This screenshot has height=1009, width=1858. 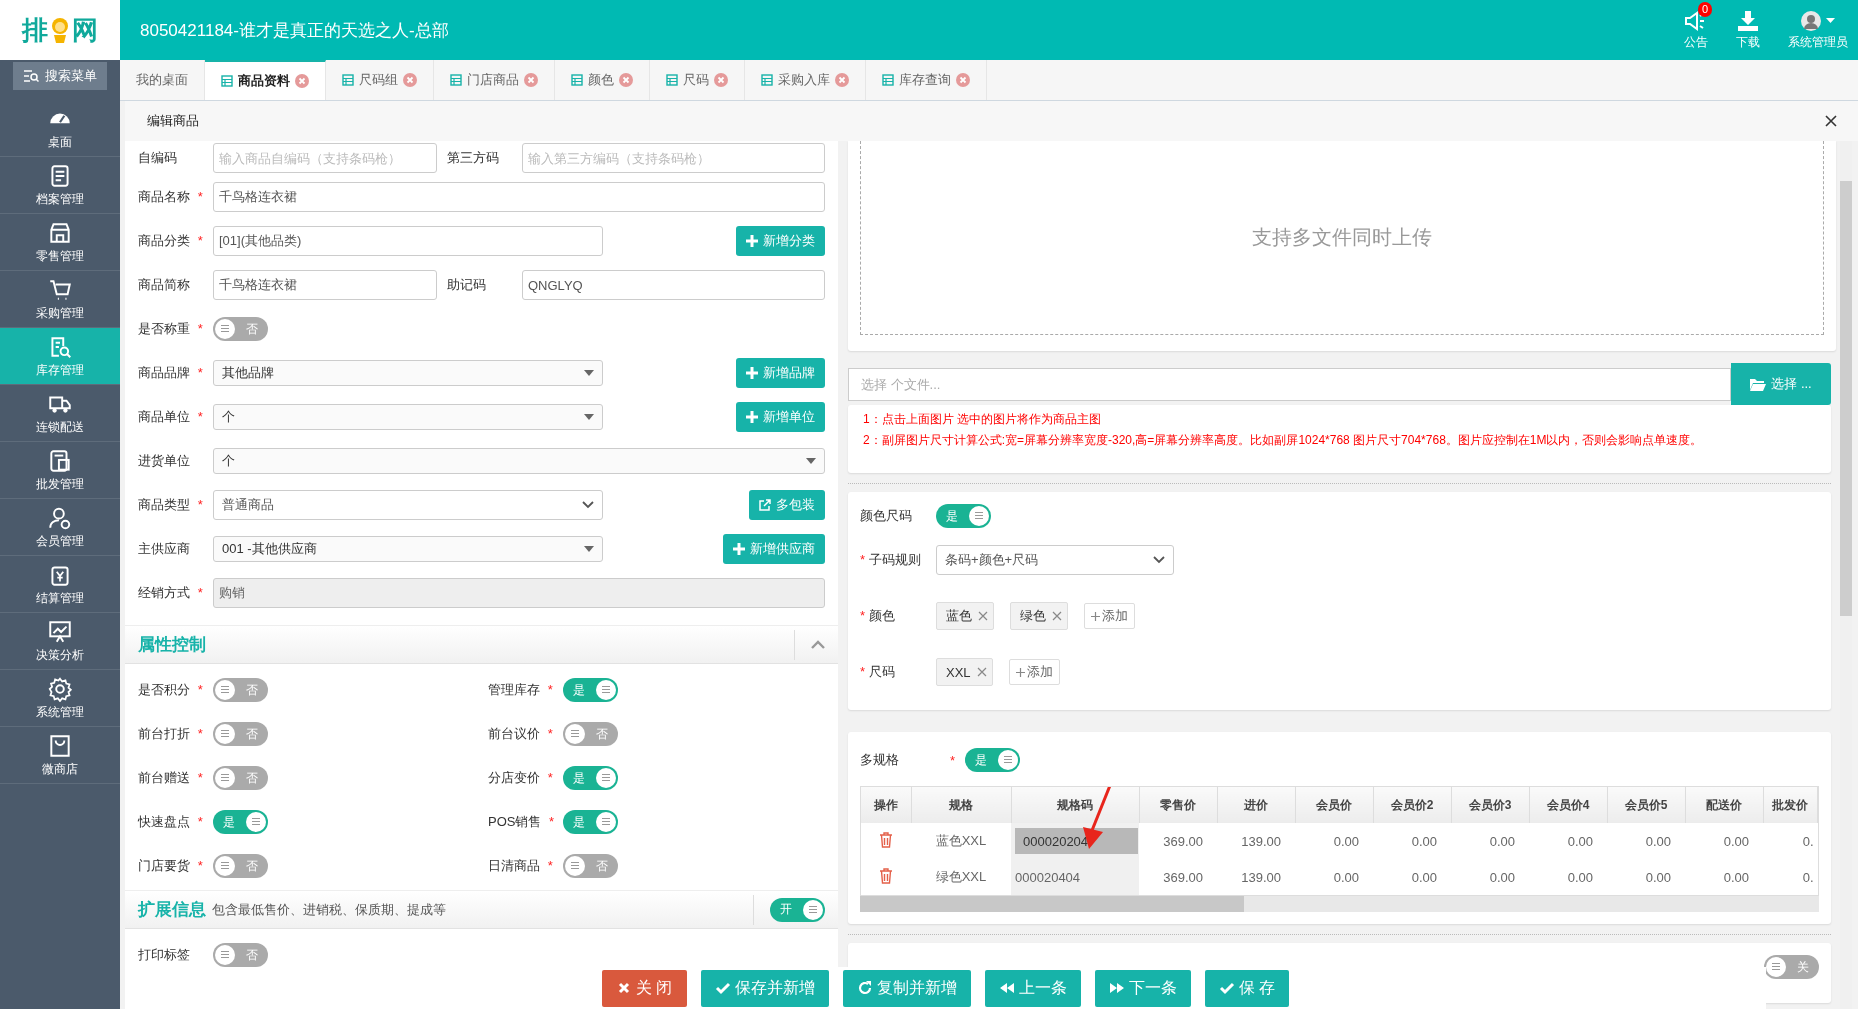 What do you see at coordinates (1808, 877) in the screenshot?
I see `table-cell-text: 0.` at bounding box center [1808, 877].